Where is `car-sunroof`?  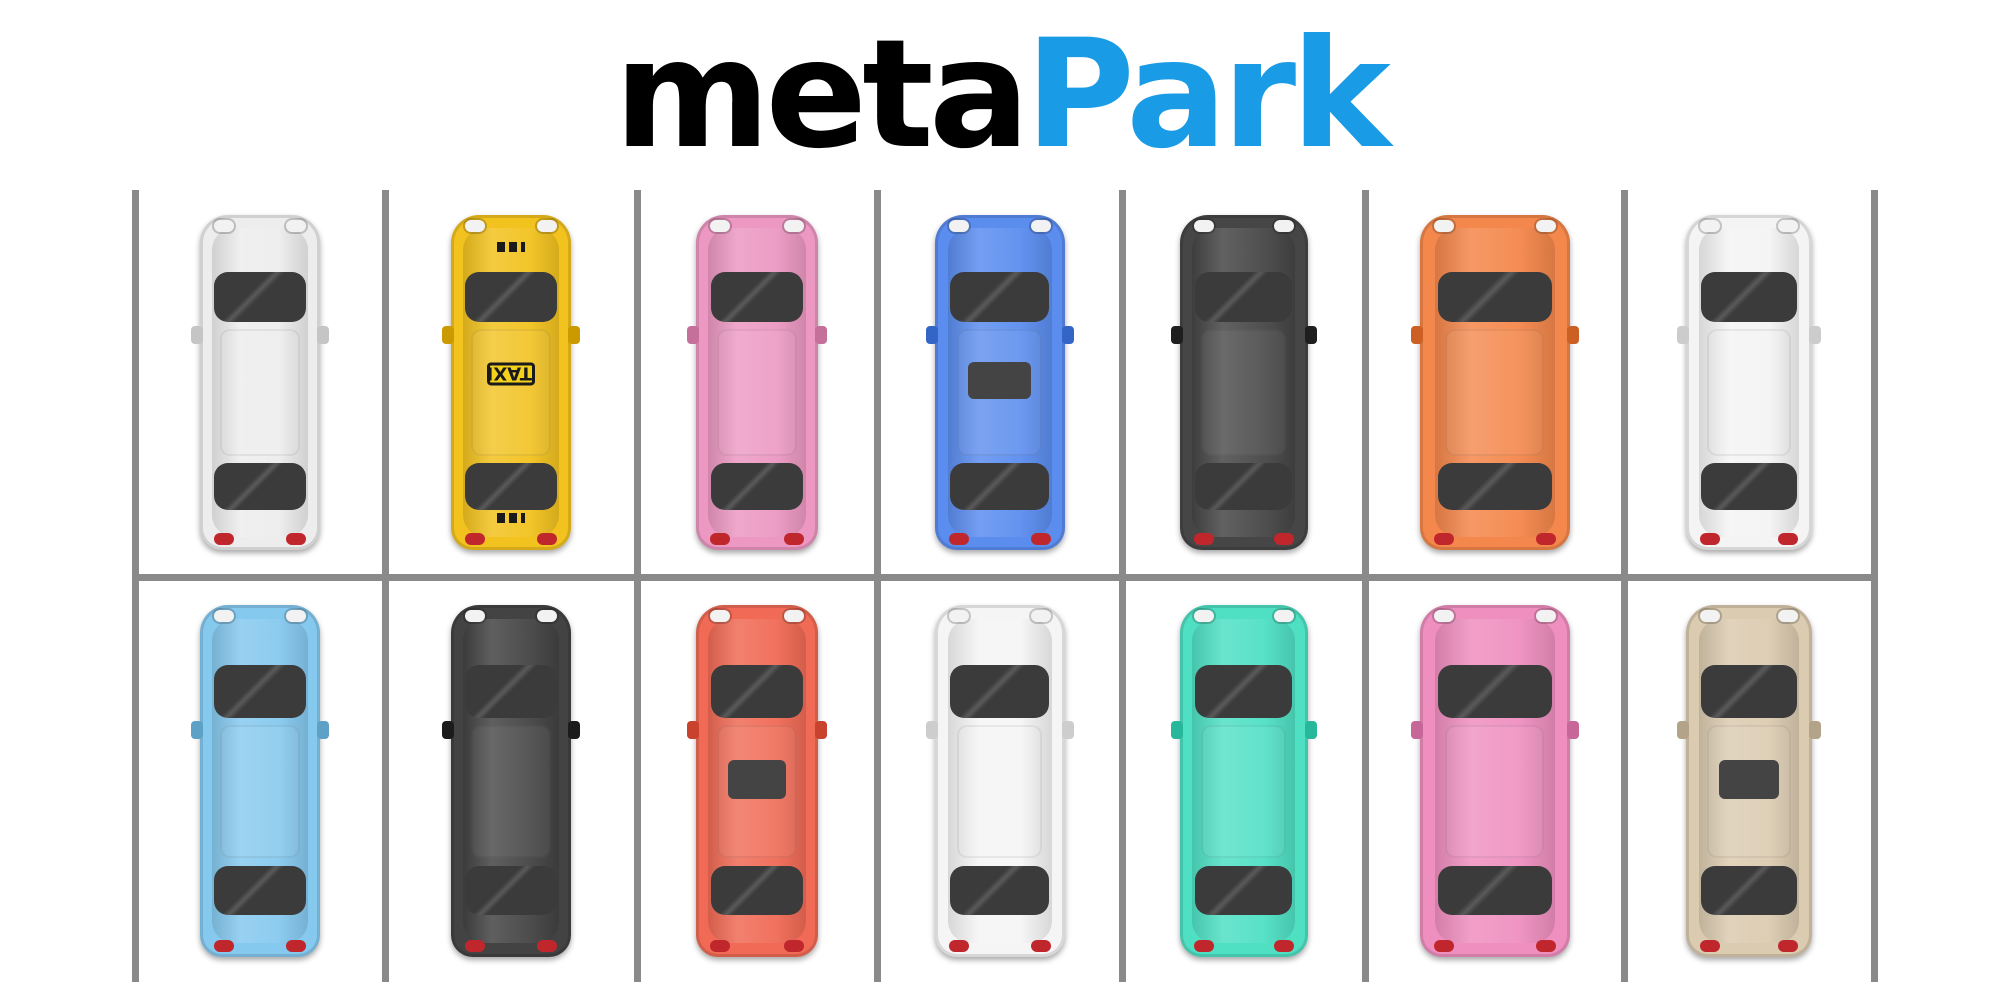 car-sunroof is located at coordinates (757, 779).